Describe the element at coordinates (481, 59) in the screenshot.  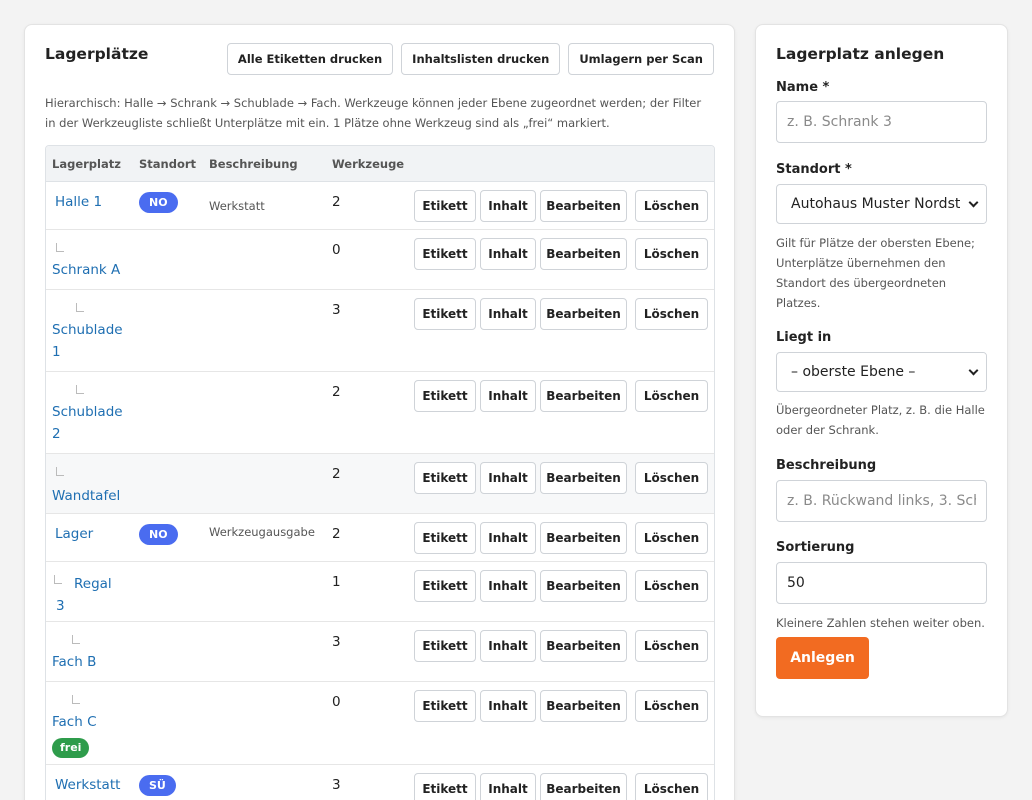
I see `print-content-lists-button: Inhaltslisten drucken` at that location.